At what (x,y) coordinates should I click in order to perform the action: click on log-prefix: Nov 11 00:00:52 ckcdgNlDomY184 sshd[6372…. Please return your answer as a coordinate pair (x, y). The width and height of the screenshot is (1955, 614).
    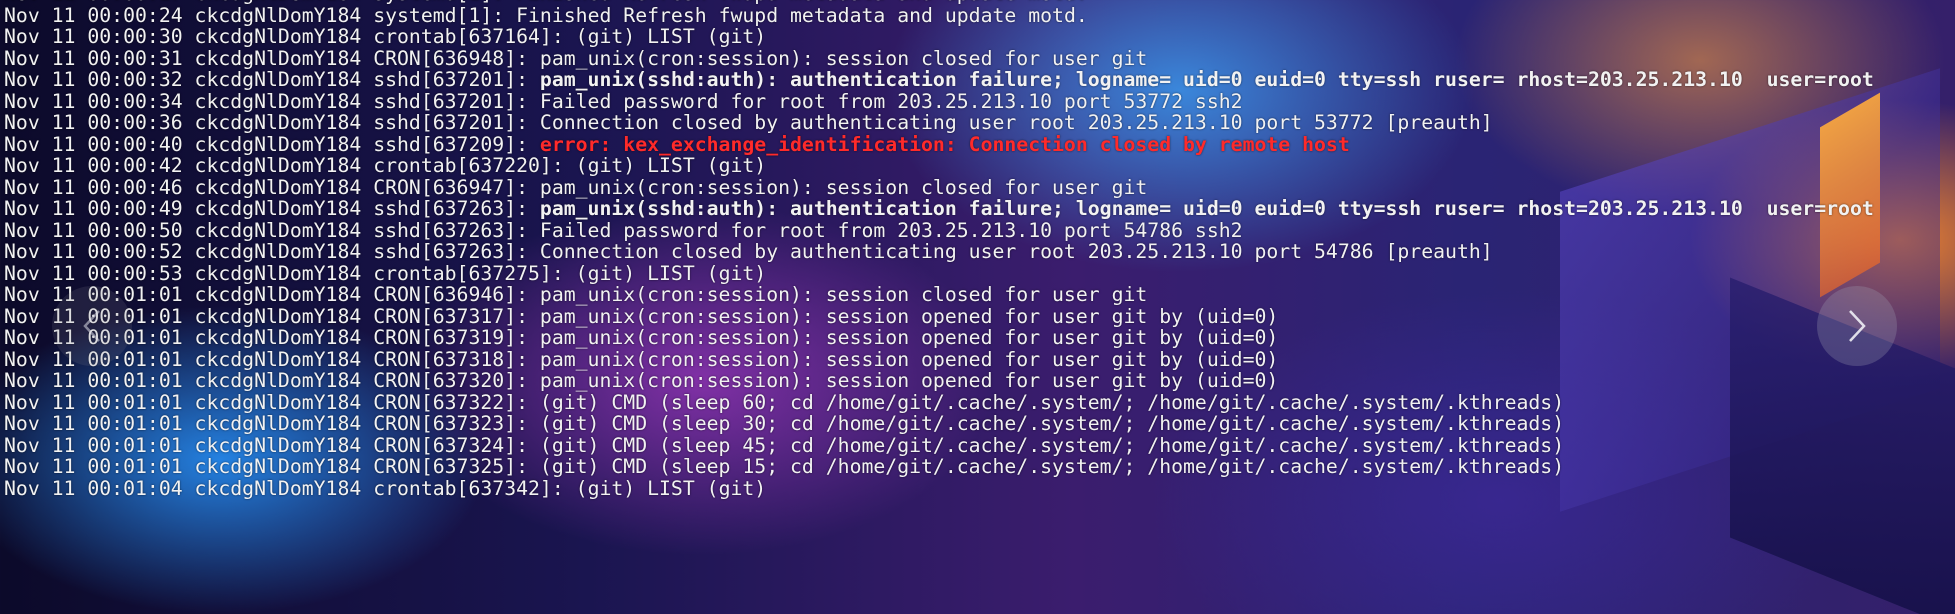
    Looking at the image, I should click on (272, 251).